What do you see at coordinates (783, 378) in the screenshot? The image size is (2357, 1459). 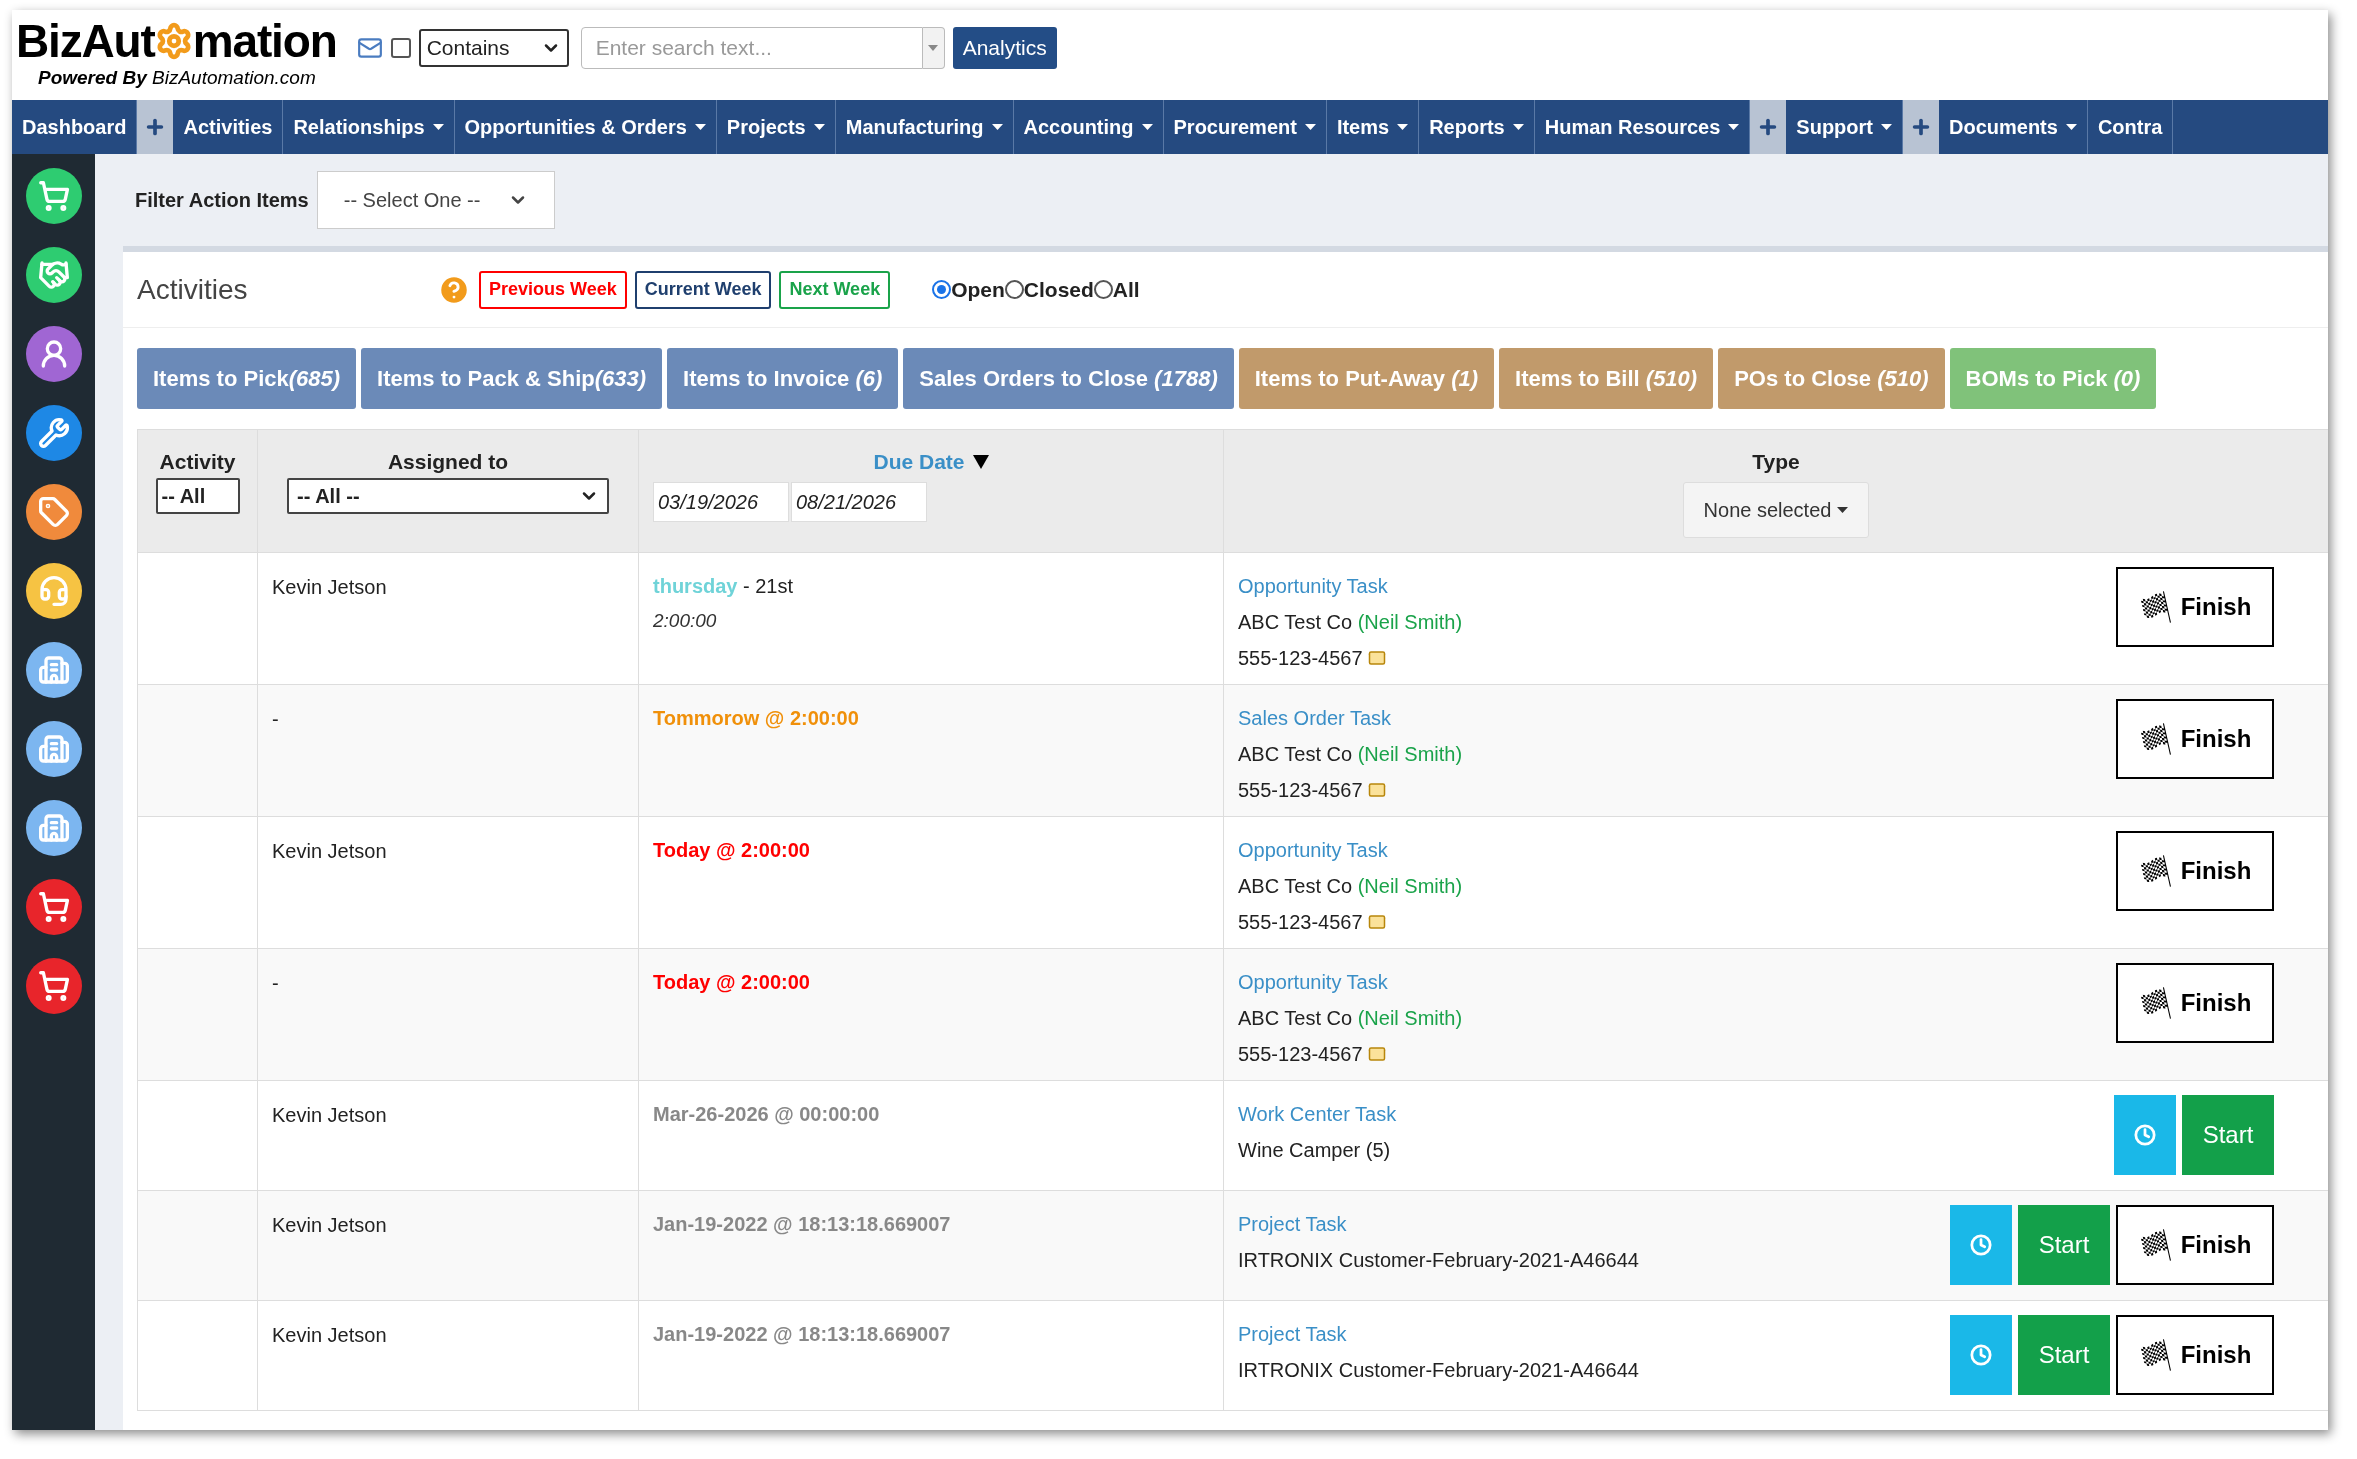 I see `queue-button: Items to Invoice (6)` at bounding box center [783, 378].